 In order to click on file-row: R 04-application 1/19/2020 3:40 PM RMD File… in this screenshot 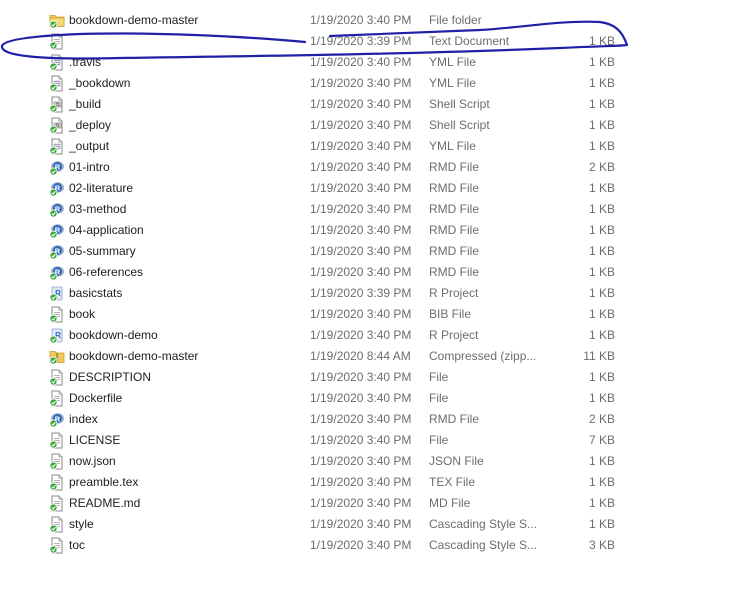, I will do `click(365, 230)`.